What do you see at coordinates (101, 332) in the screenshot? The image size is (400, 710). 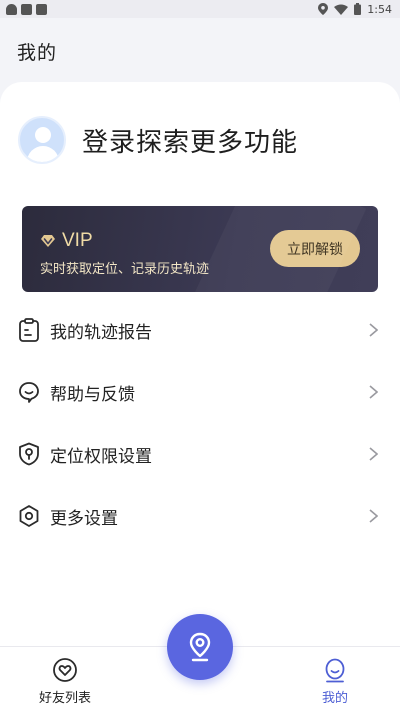 I see `menu-label-track-report: 我的轨迹报告` at bounding box center [101, 332].